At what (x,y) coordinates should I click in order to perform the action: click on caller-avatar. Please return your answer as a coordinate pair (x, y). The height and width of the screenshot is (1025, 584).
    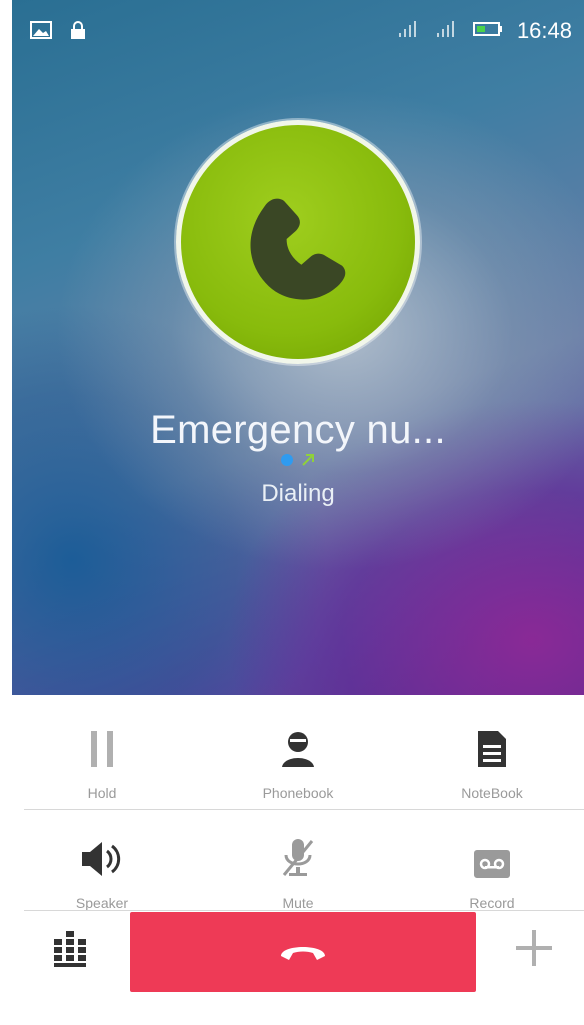
    Looking at the image, I should click on (298, 242).